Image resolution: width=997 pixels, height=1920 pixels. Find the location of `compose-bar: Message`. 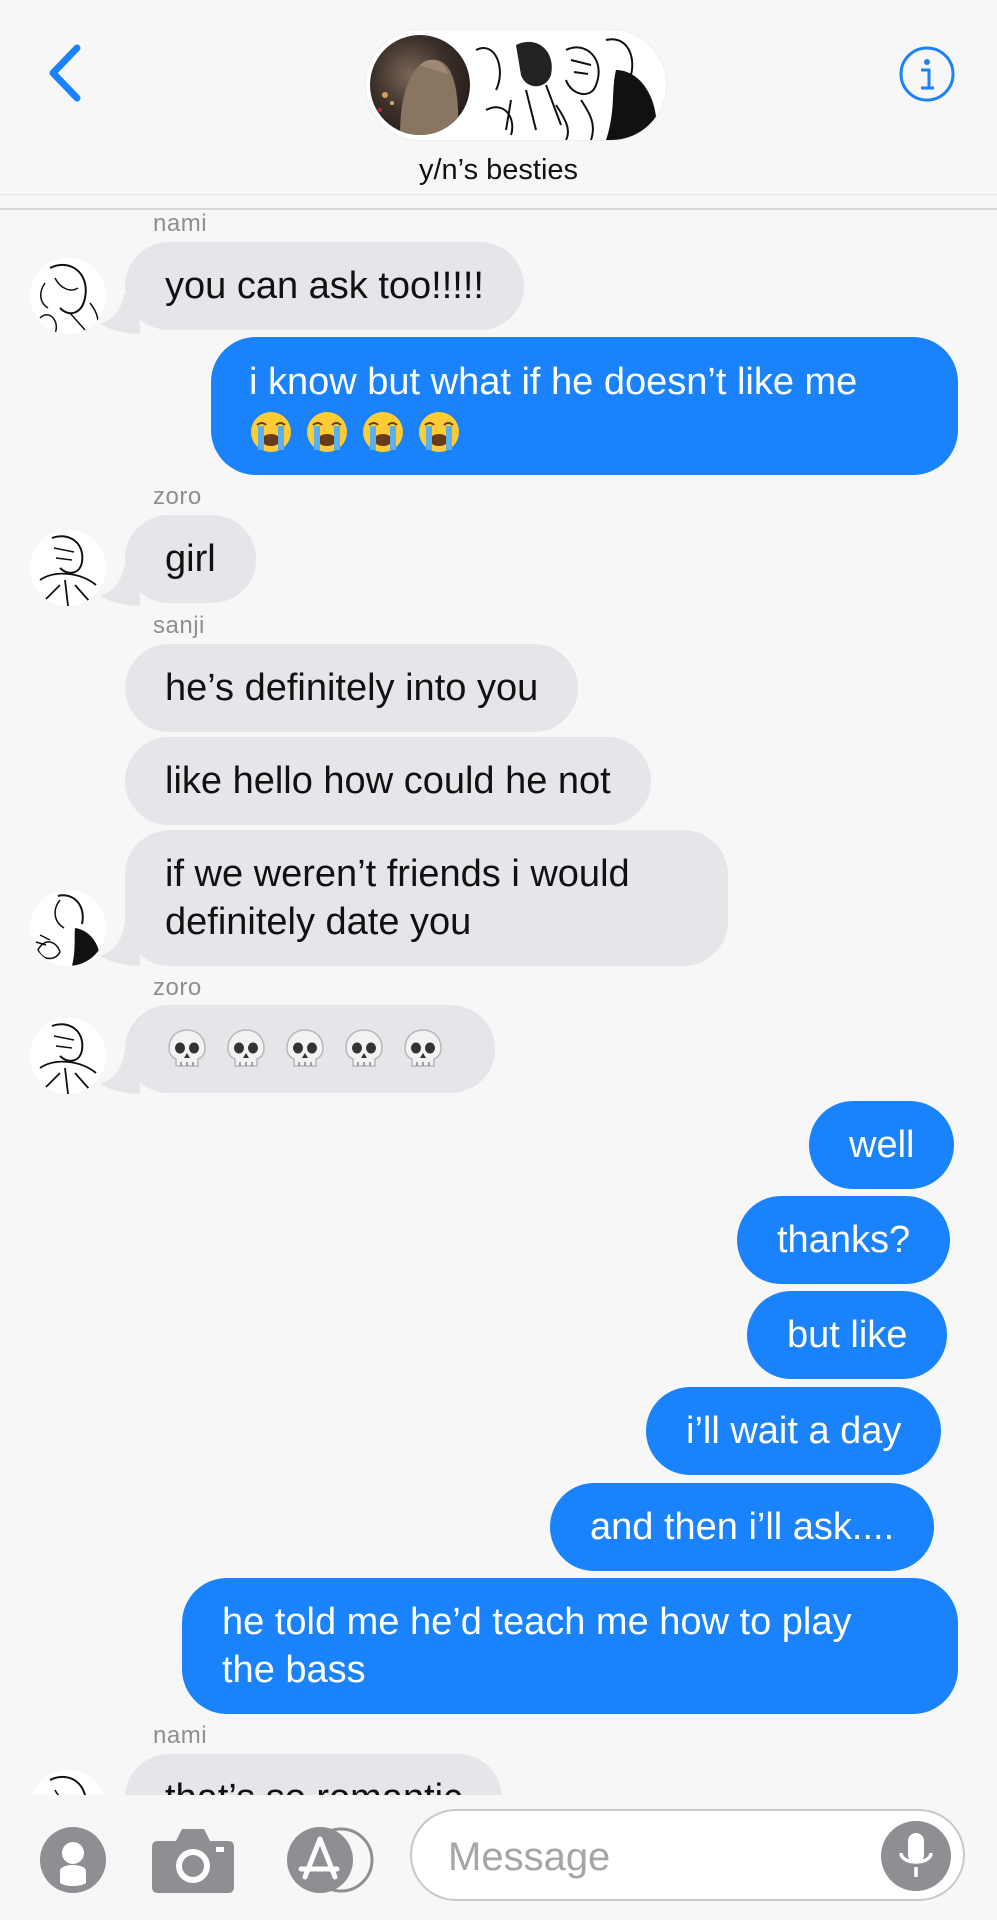

compose-bar: Message is located at coordinates (498, 1857).